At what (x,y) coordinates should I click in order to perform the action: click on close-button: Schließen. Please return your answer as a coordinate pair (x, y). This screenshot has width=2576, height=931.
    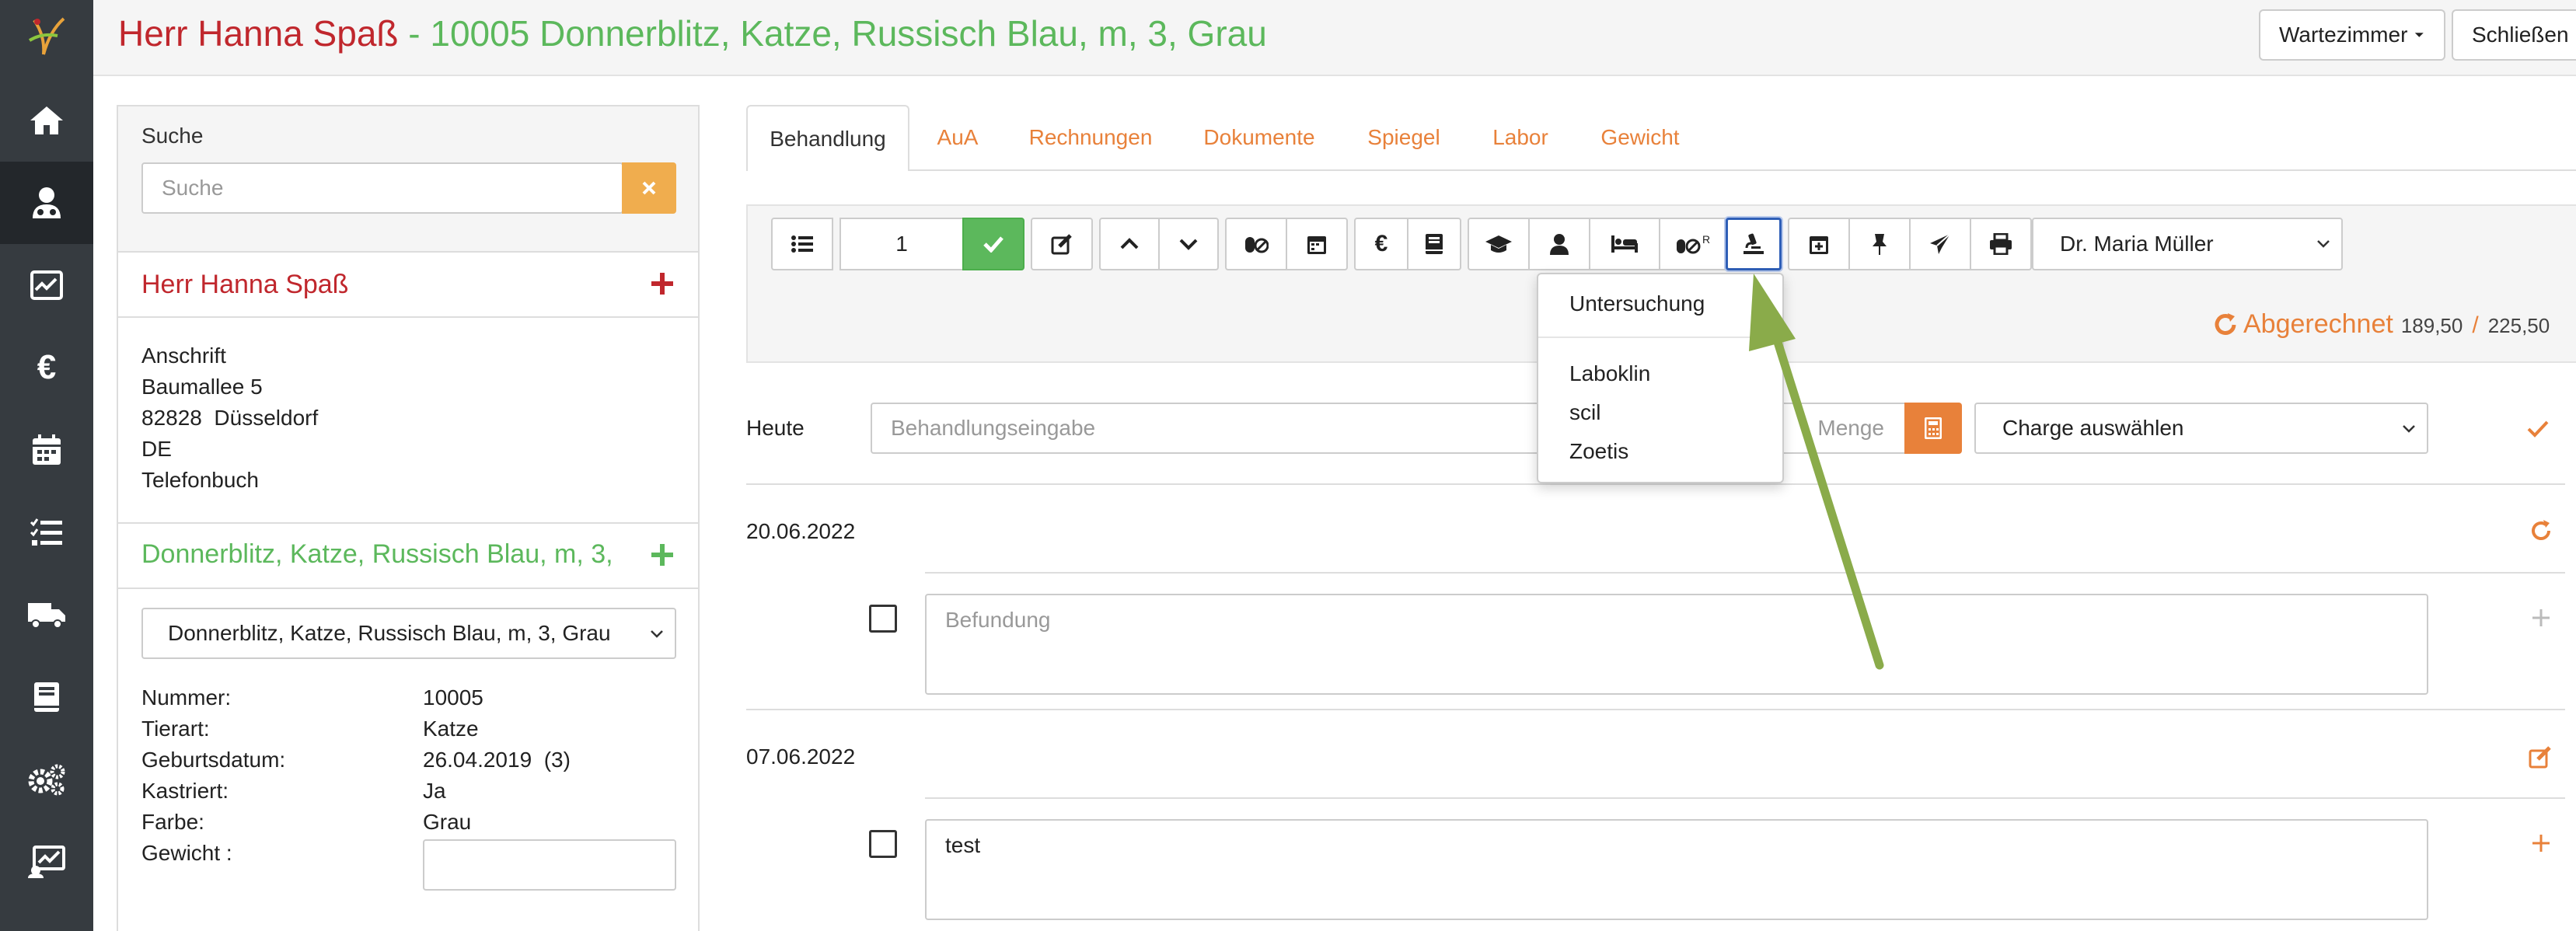
    Looking at the image, I should click on (2514, 35).